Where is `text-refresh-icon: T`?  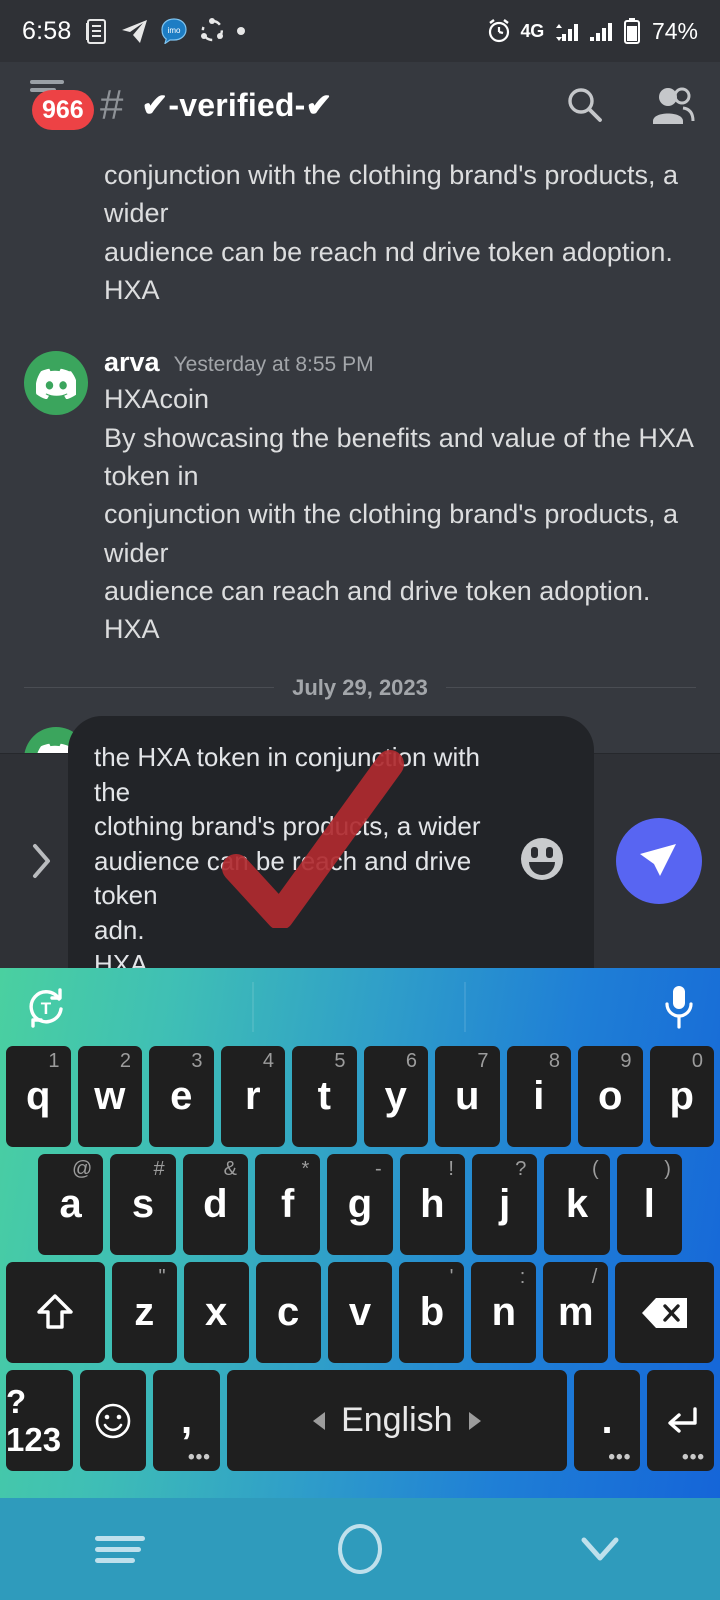 text-refresh-icon: T is located at coordinates (46, 1007).